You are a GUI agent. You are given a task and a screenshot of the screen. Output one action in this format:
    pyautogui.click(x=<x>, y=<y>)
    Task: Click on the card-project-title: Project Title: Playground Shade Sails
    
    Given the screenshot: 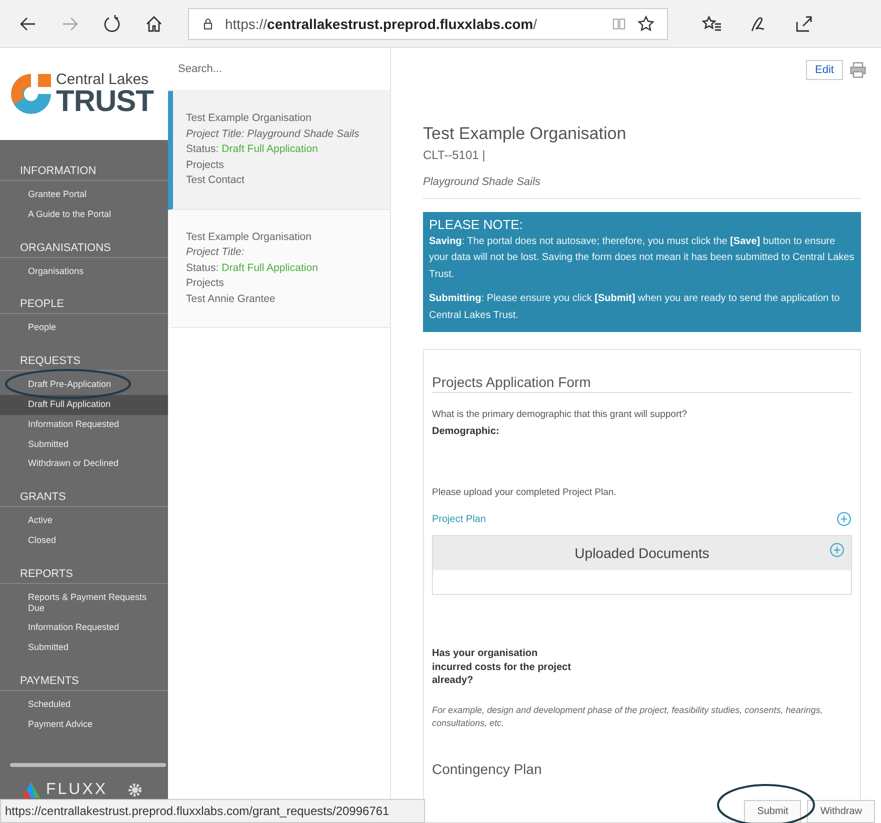 What is the action you would take?
    pyautogui.click(x=273, y=134)
    